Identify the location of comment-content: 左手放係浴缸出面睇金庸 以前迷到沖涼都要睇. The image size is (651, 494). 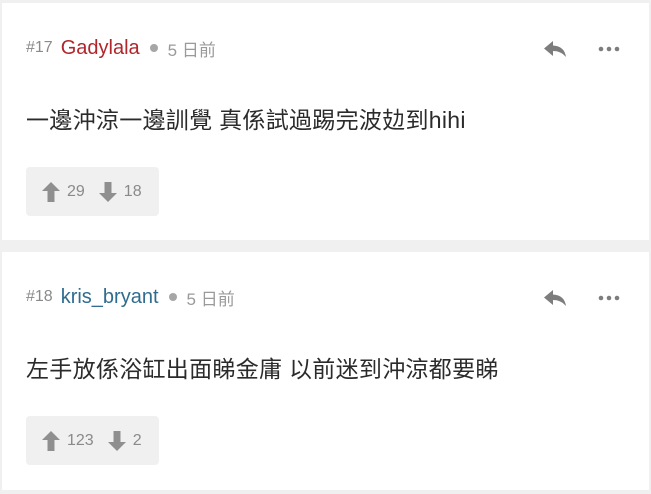
(262, 369).